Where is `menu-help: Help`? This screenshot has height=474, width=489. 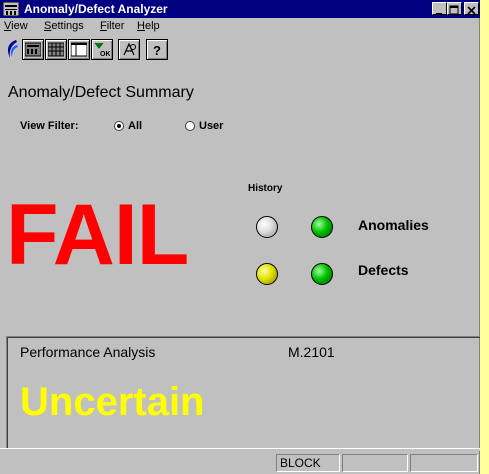
menu-help: Help is located at coordinates (148, 26).